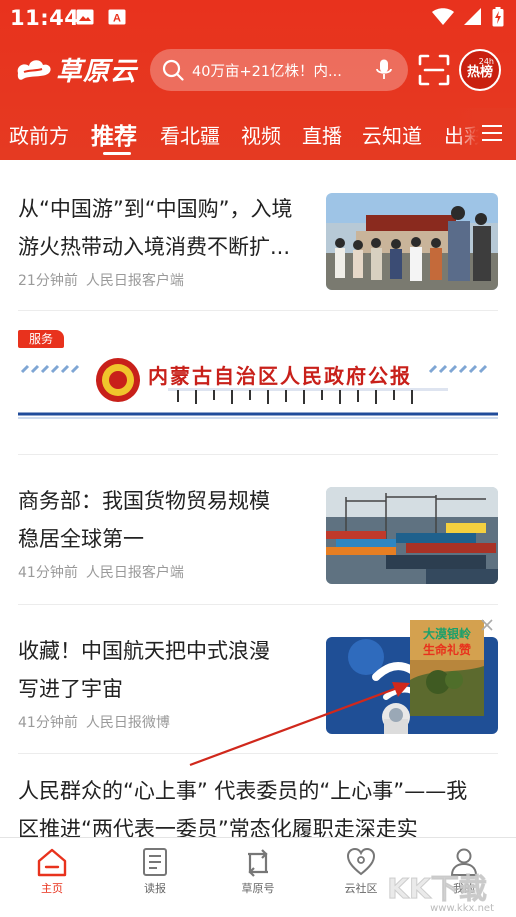 The image size is (516, 917). I want to click on pdf-app-icon: A, so click(117, 17).